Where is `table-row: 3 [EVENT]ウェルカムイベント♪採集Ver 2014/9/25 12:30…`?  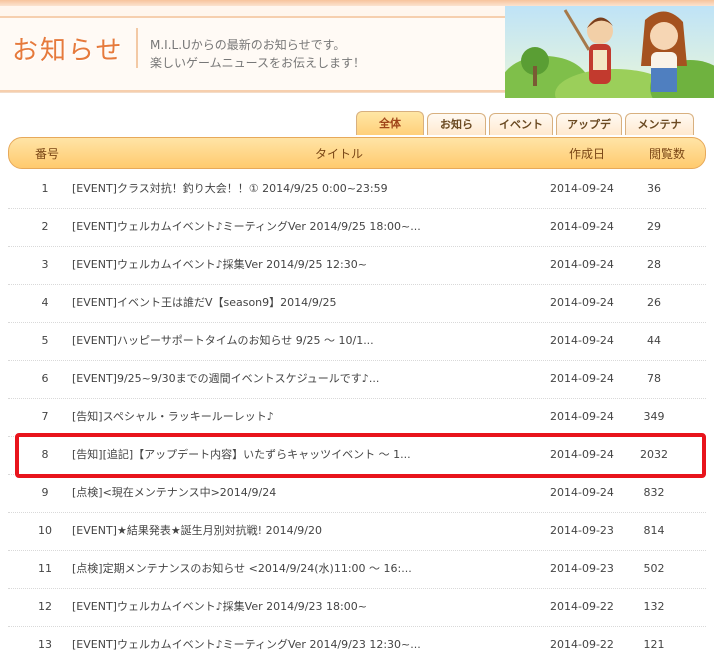 table-row: 3 [EVENT]ウェルカムイベント♪採集Ver 2014/9/25 12:30… is located at coordinates (357, 265).